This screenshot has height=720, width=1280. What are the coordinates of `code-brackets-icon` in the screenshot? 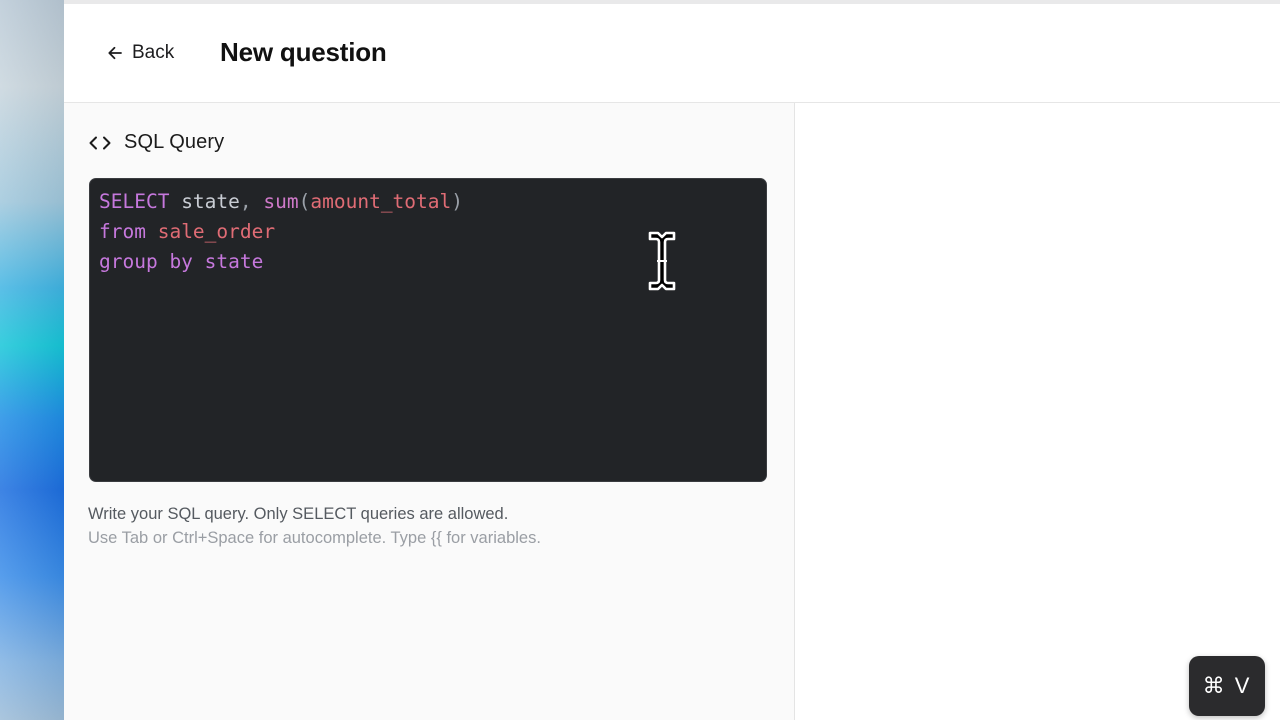 It's located at (100, 143).